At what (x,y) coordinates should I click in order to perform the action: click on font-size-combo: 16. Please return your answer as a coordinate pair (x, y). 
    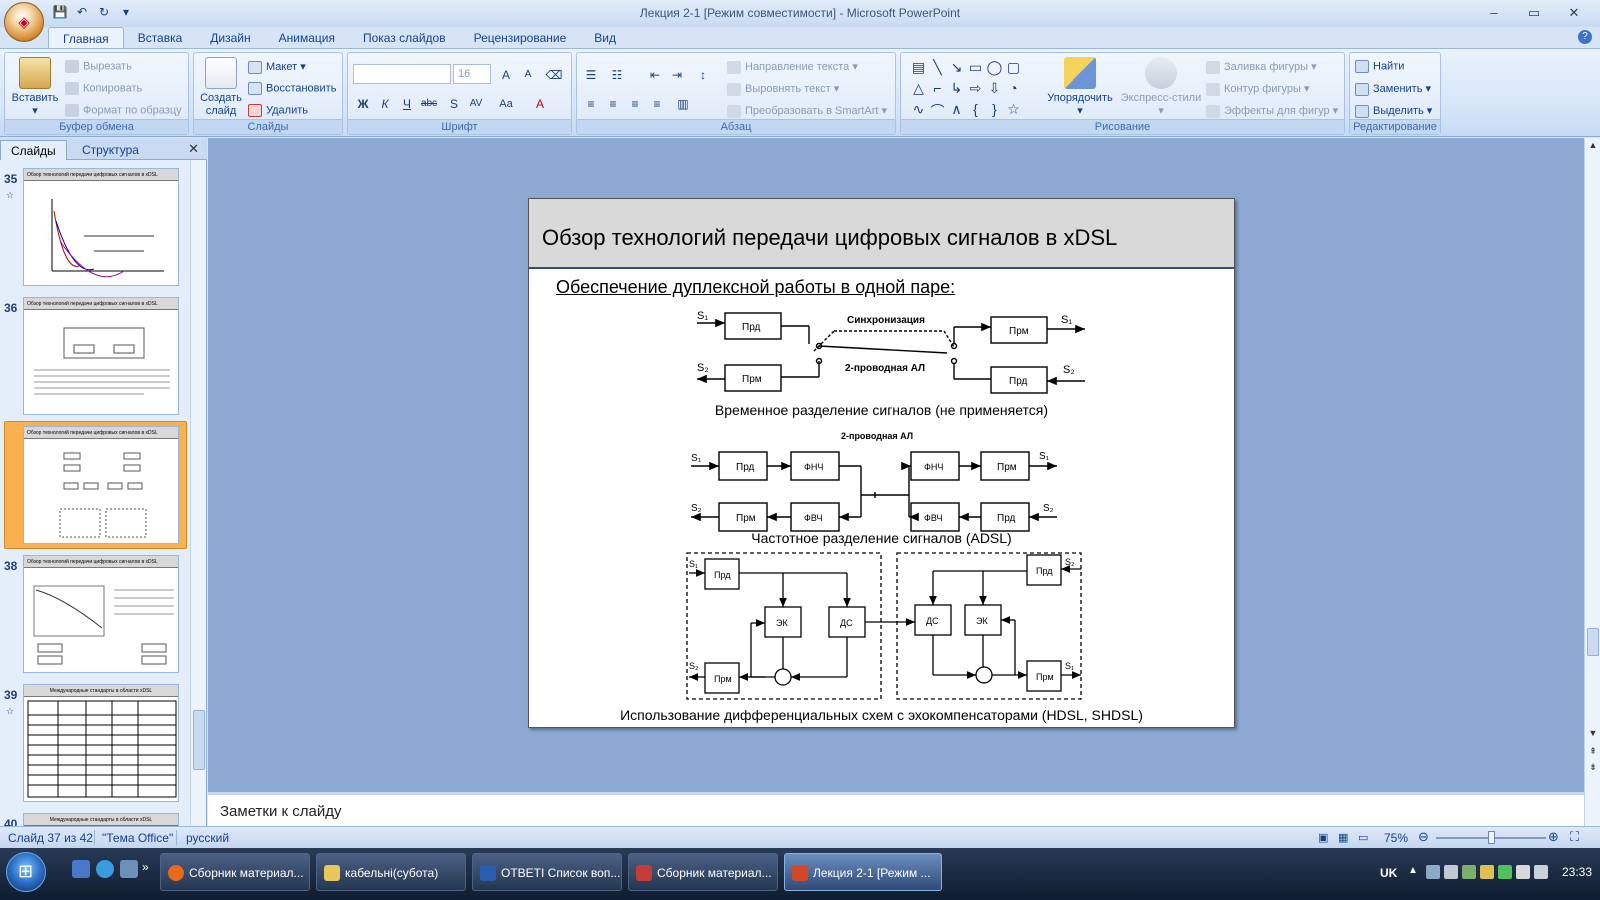
    Looking at the image, I should click on (472, 74).